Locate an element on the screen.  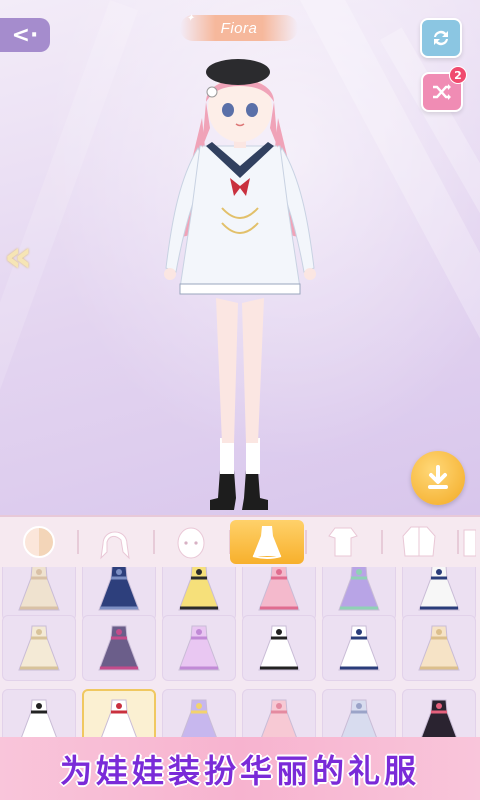
tab-dress is located at coordinates (268, 542).